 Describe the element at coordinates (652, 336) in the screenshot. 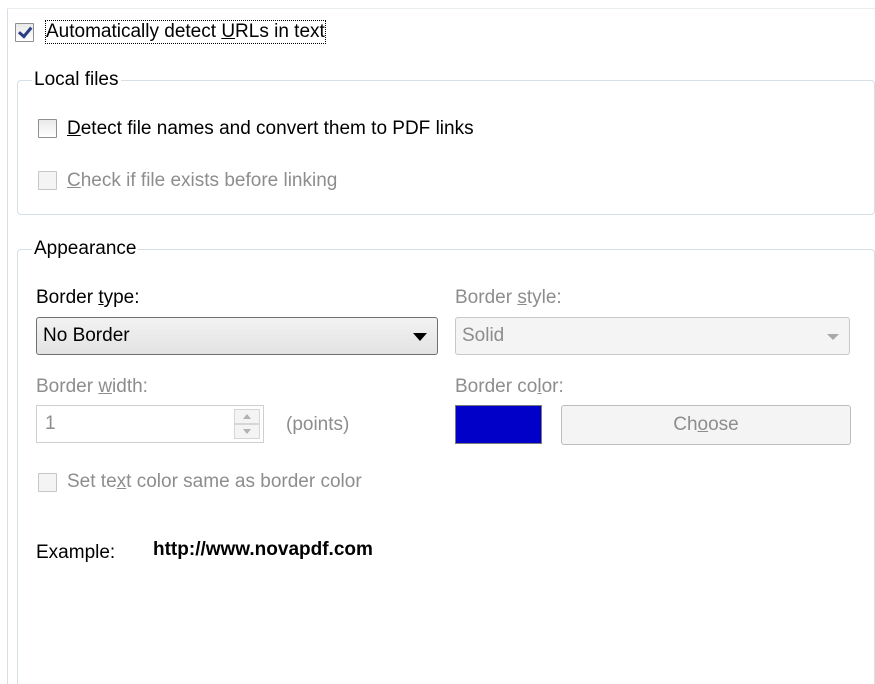

I see `border-style-select: Solid` at that location.